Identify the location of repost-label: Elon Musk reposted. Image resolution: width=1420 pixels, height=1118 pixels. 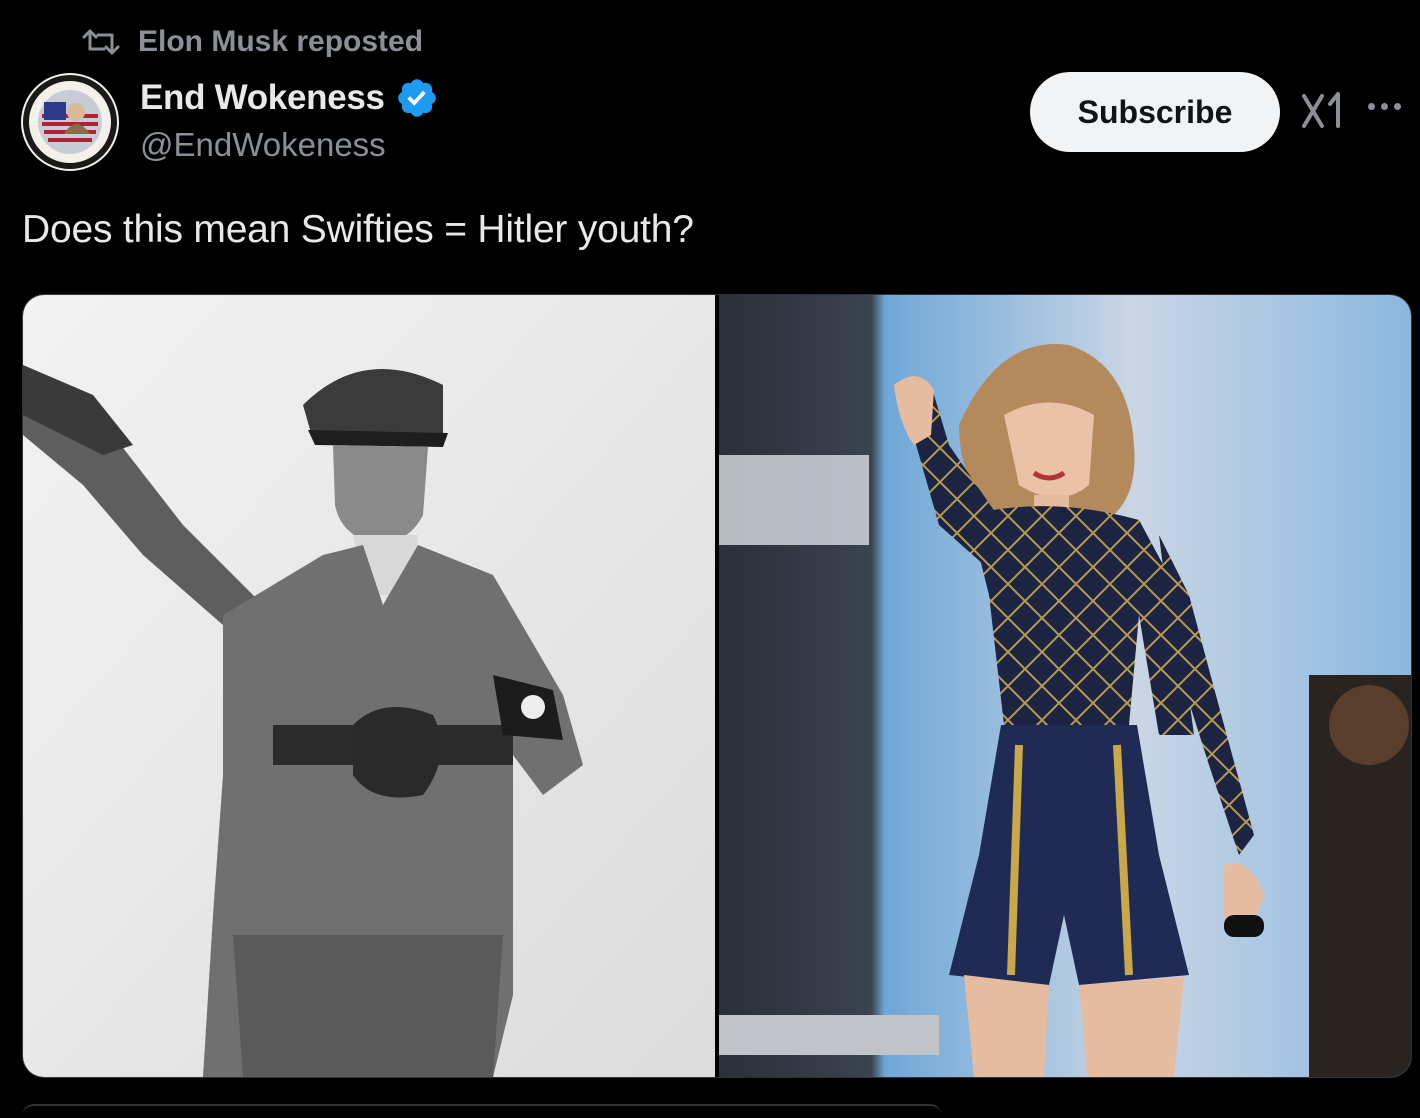
(281, 41).